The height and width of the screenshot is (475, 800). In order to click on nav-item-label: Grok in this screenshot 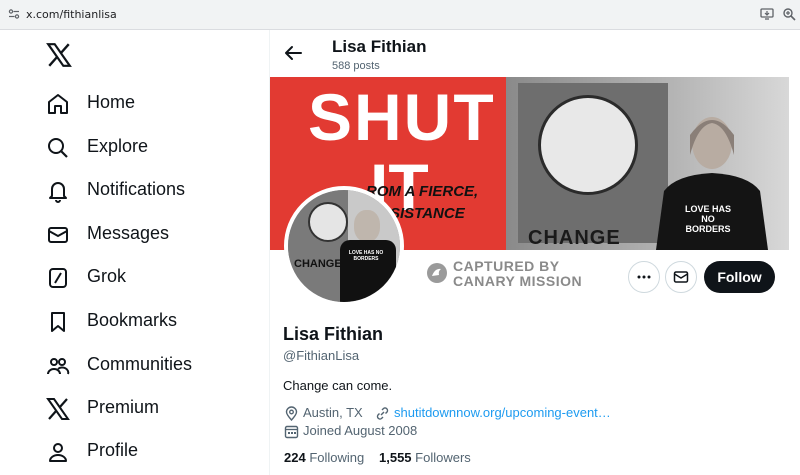, I will do `click(107, 276)`.